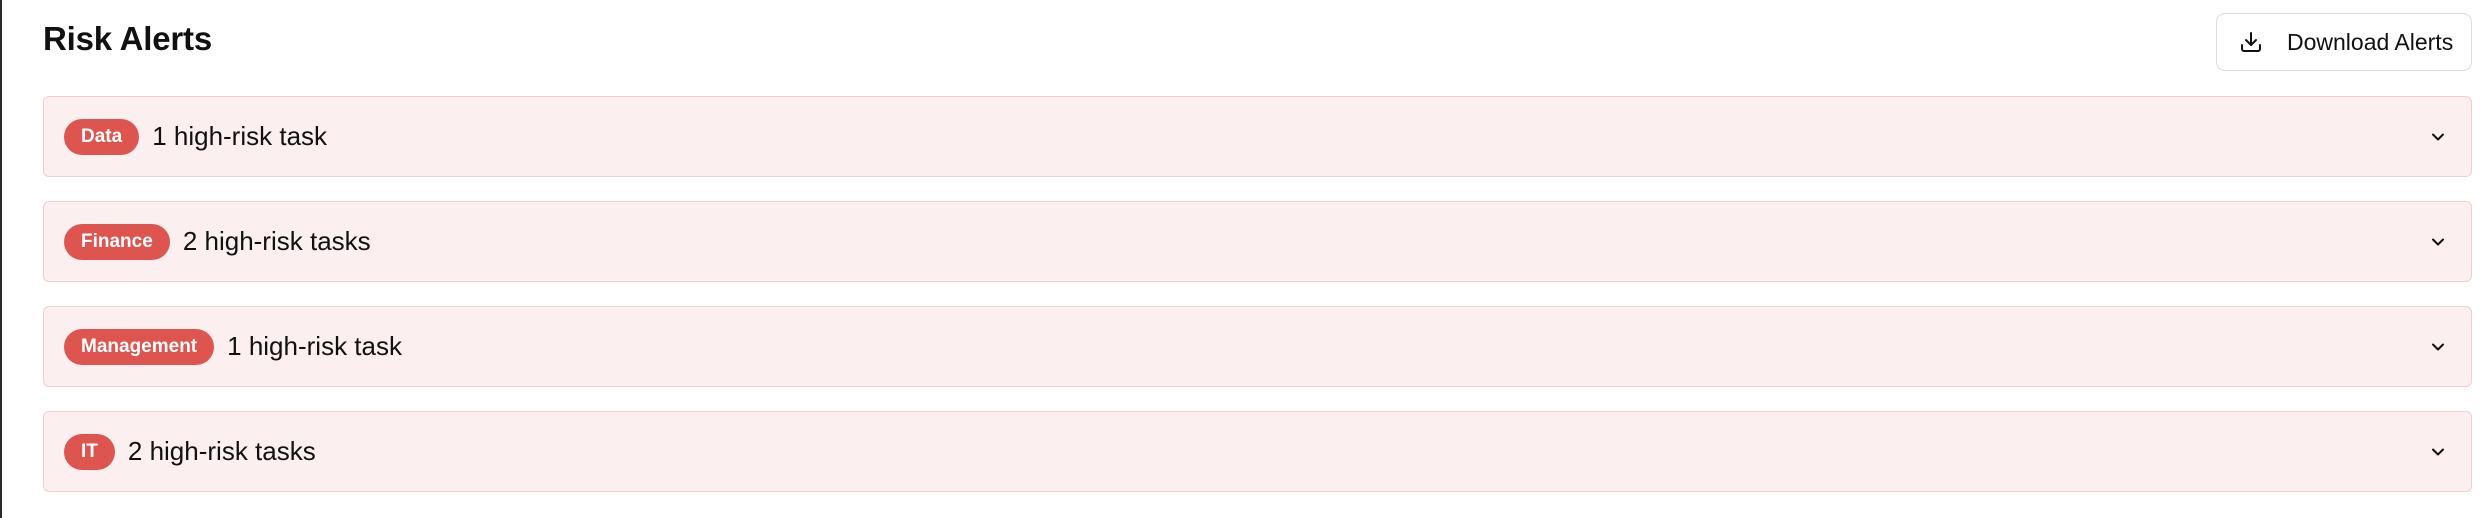 The height and width of the screenshot is (518, 2482). Describe the element at coordinates (127, 38) in the screenshot. I see `page-title: Risk Alerts` at that location.